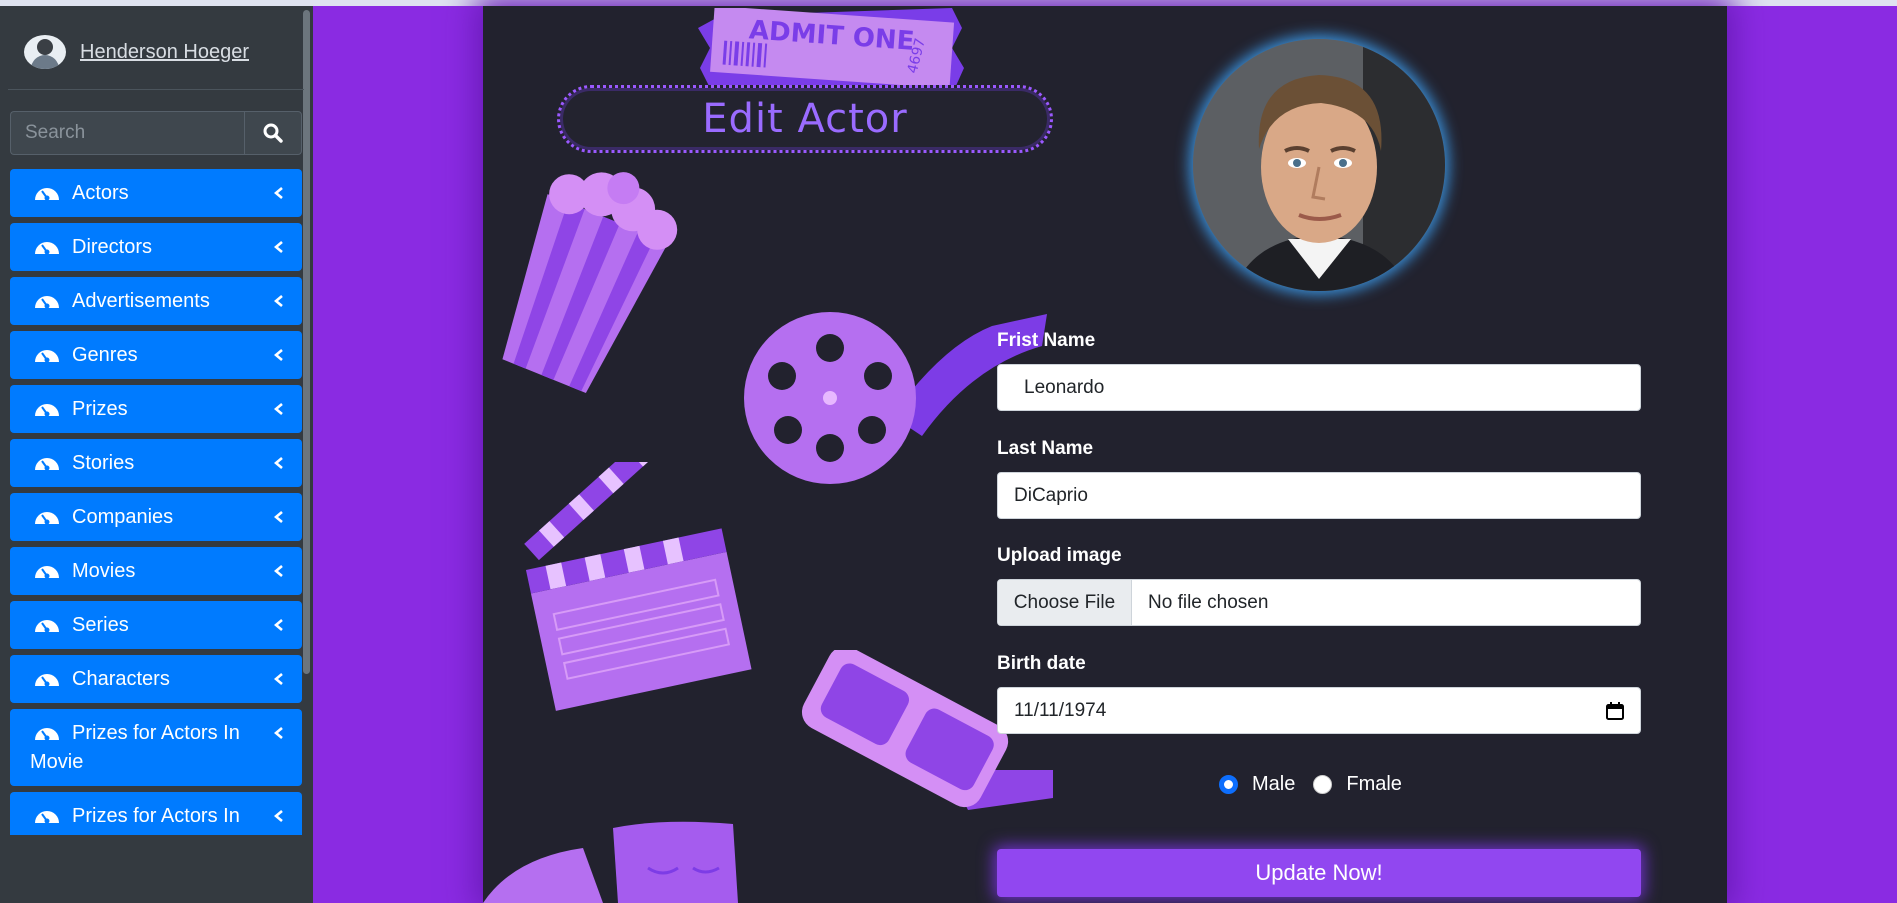 Image resolution: width=1897 pixels, height=903 pixels. I want to click on sidebar-item-companies: Companies, so click(156, 517).